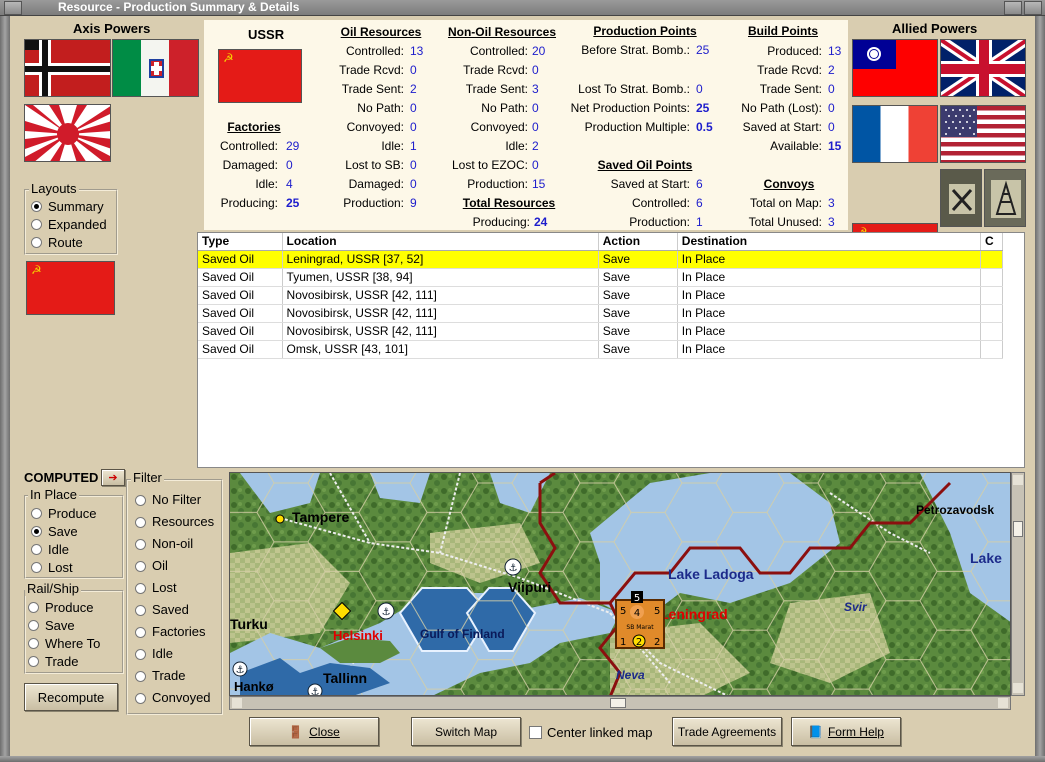 The width and height of the screenshot is (1045, 762). Describe the element at coordinates (785, 222) in the screenshot. I see `row-label: Total Unused:` at that location.